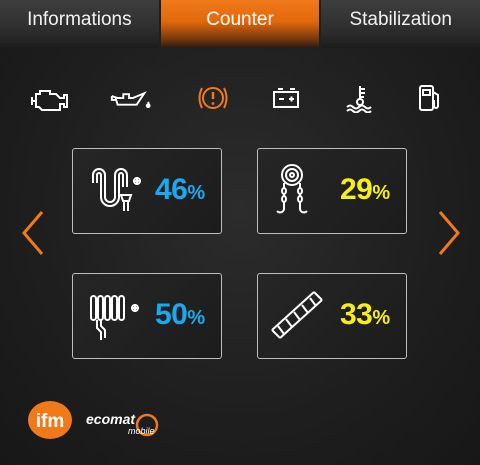 The image size is (480, 465). I want to click on prev-page-button, so click(33, 233).